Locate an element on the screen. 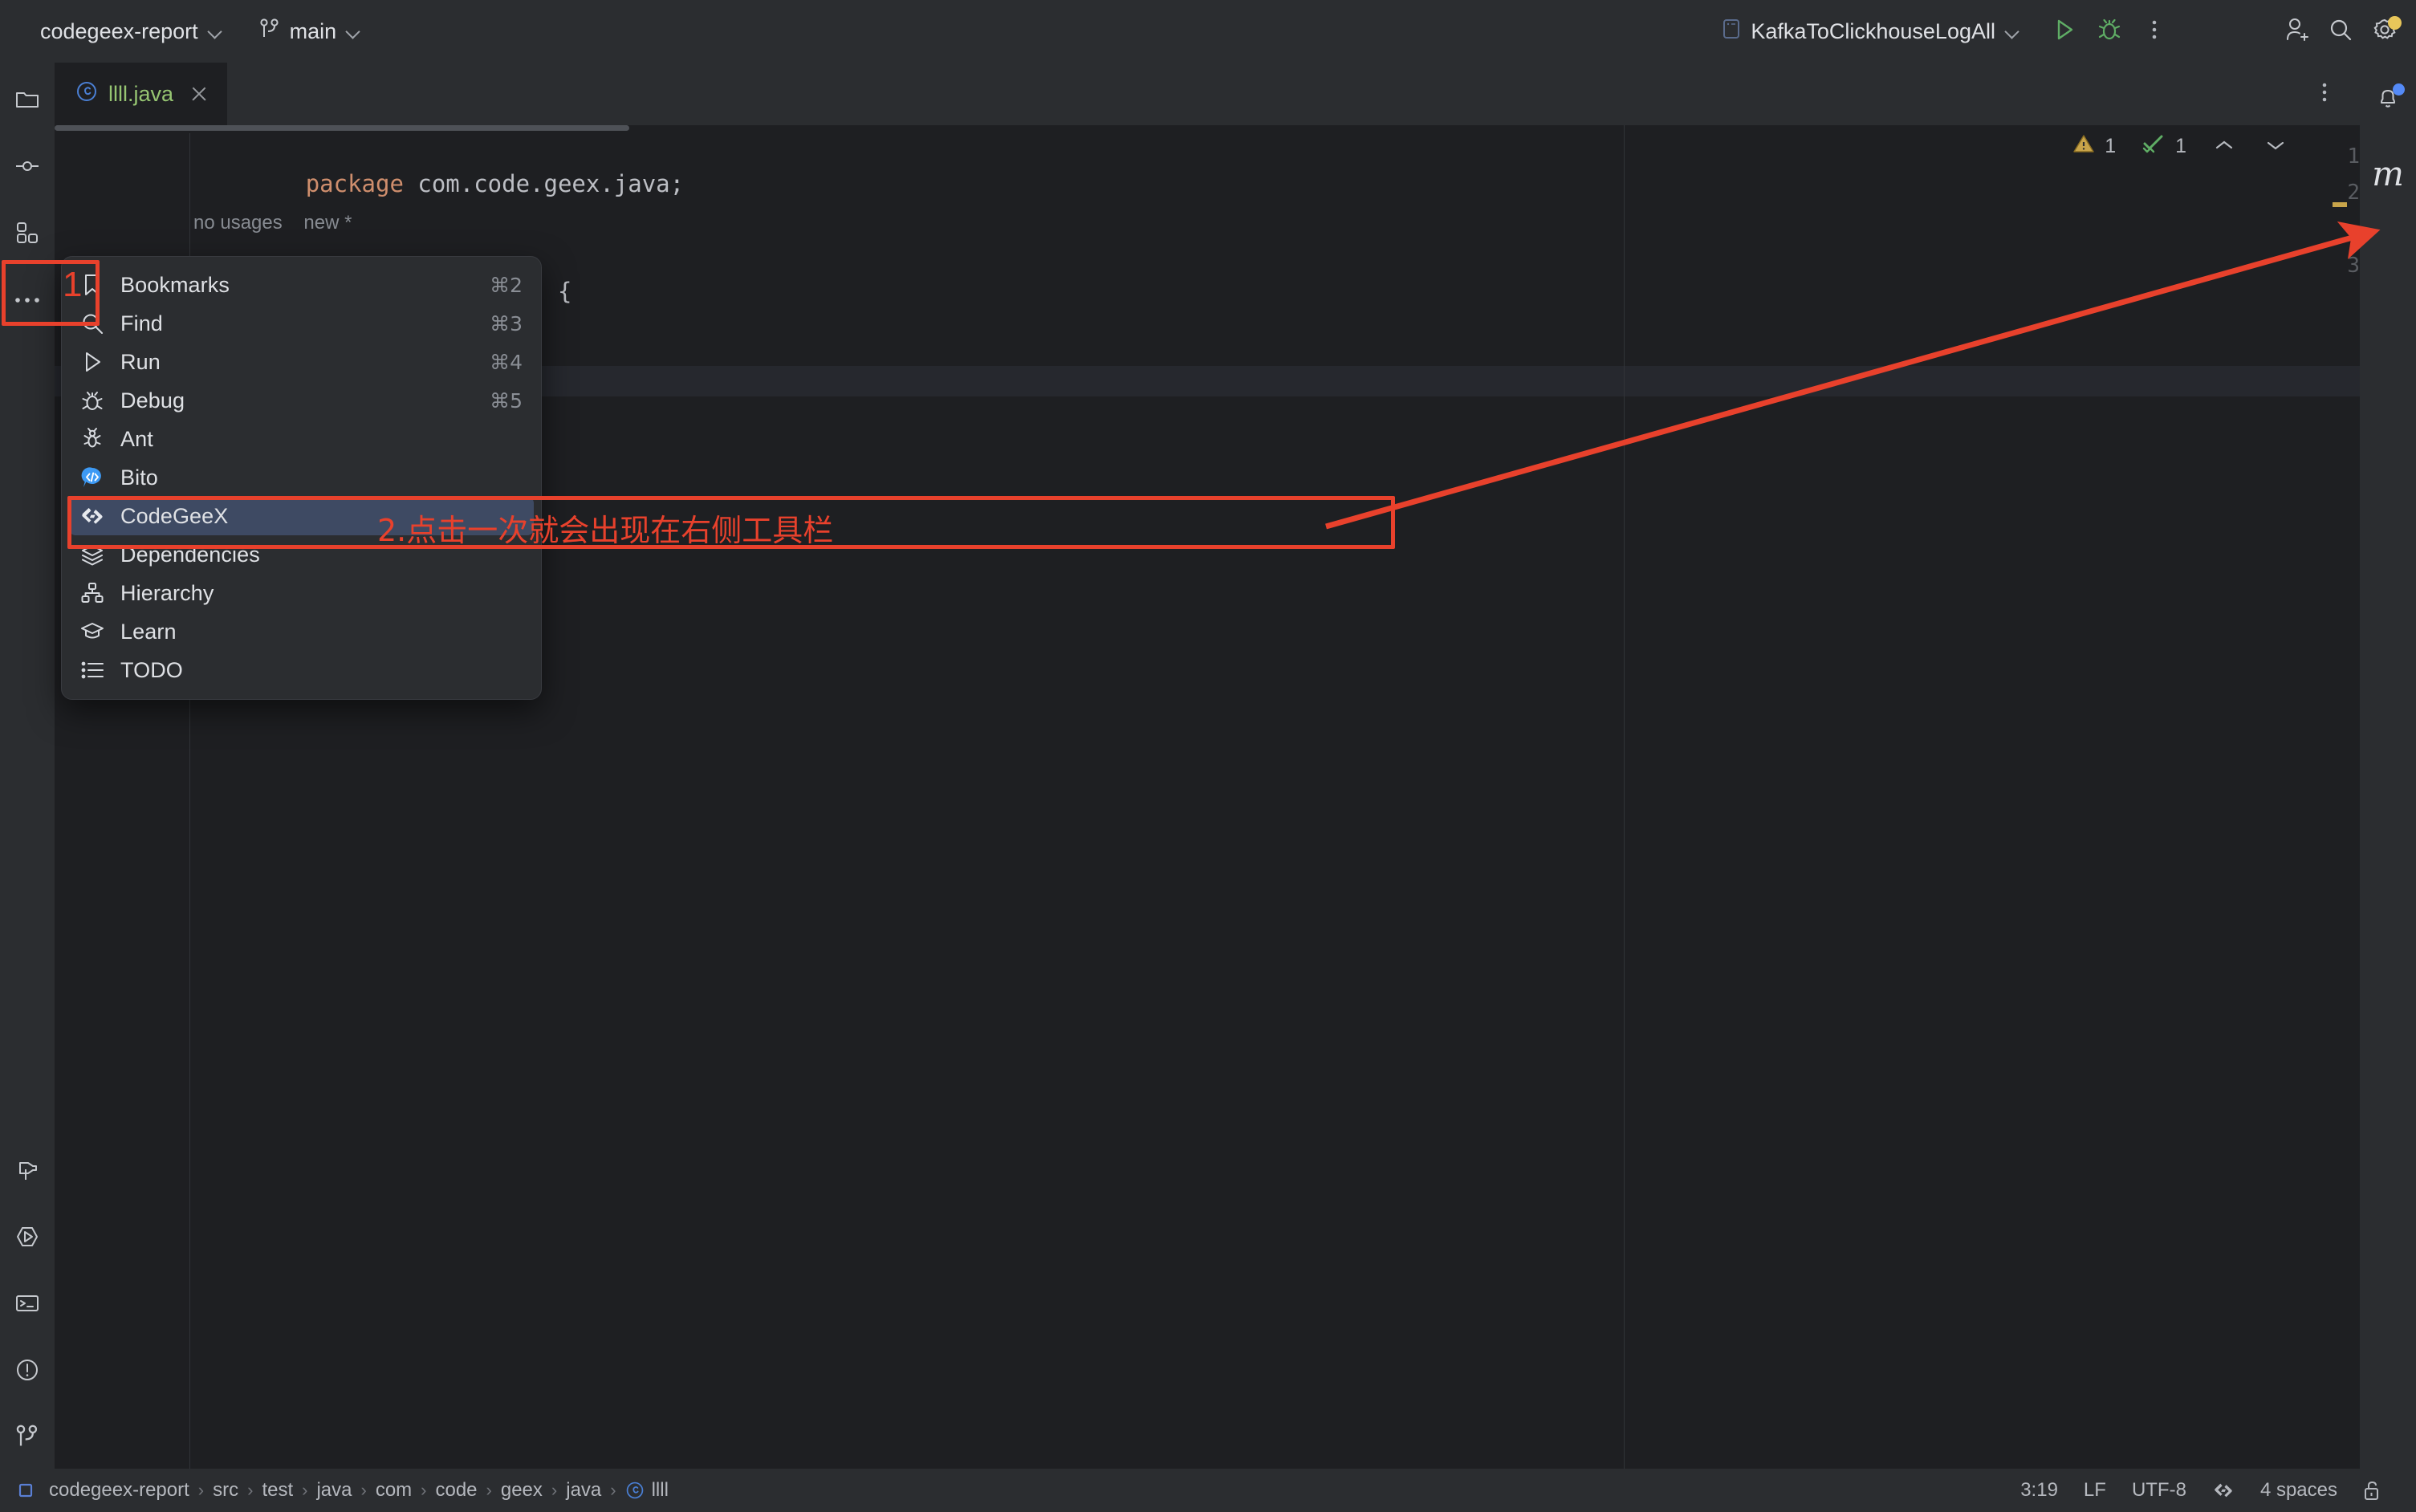 This screenshot has height=1512, width=2416. warning-circle-icon is located at coordinates (27, 1372).